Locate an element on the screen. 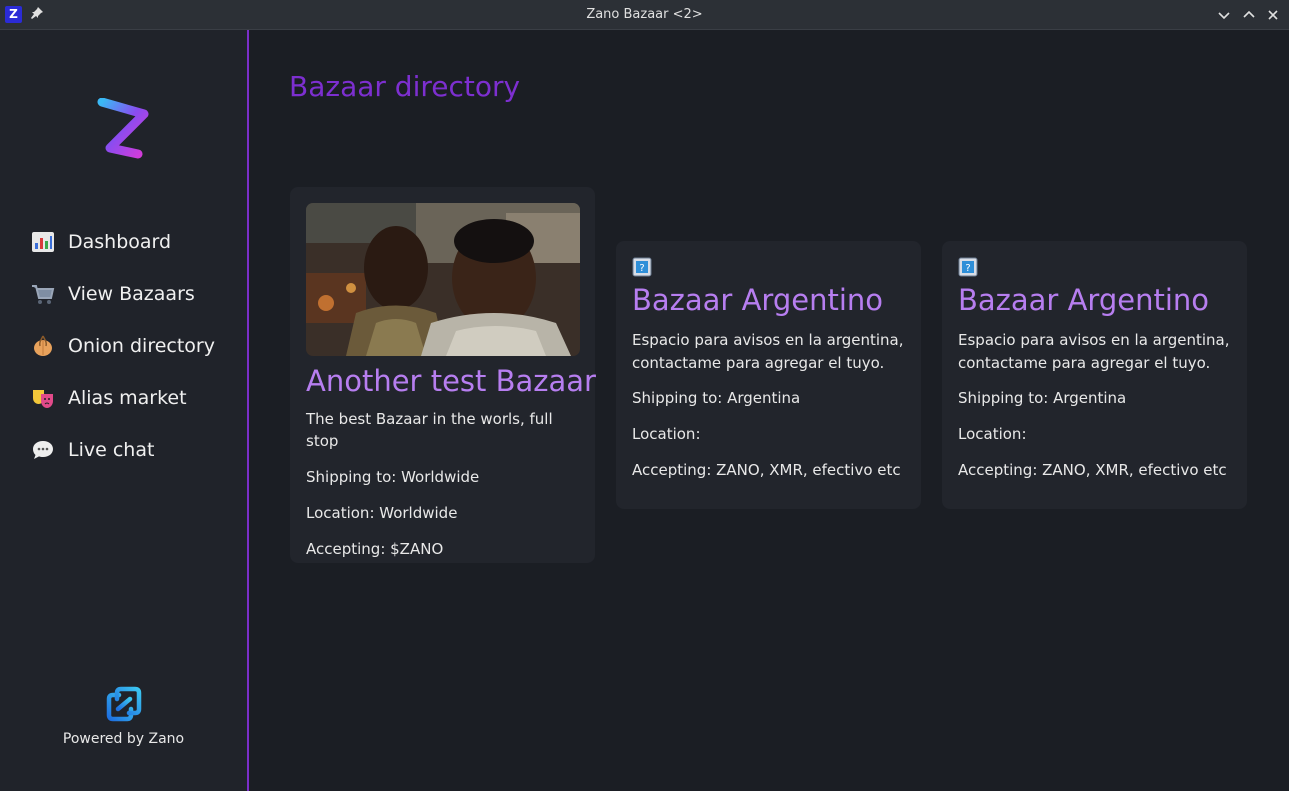 The image size is (1289, 791). window-titlebar: Z Zano Bazaar <2> is located at coordinates (644, 15).